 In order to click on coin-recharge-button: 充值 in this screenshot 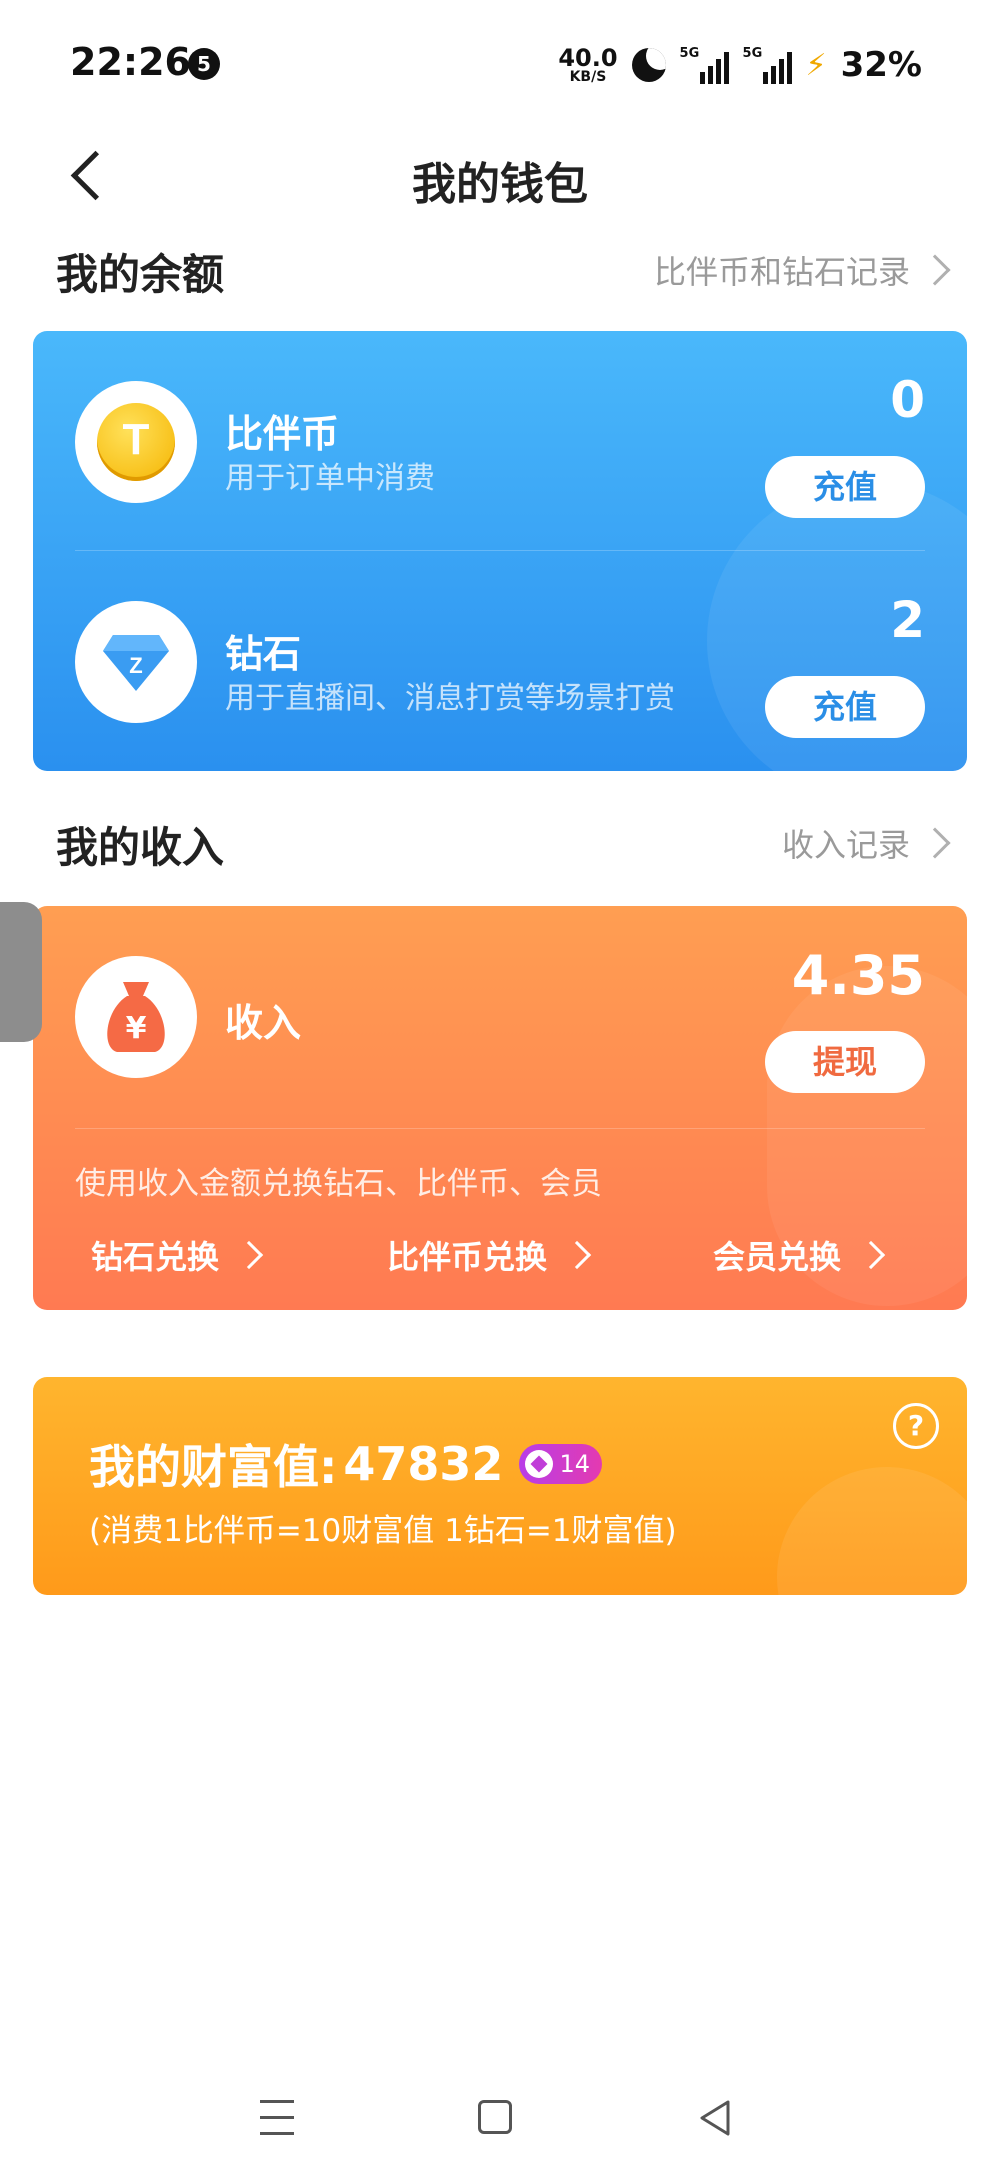, I will do `click(845, 487)`.